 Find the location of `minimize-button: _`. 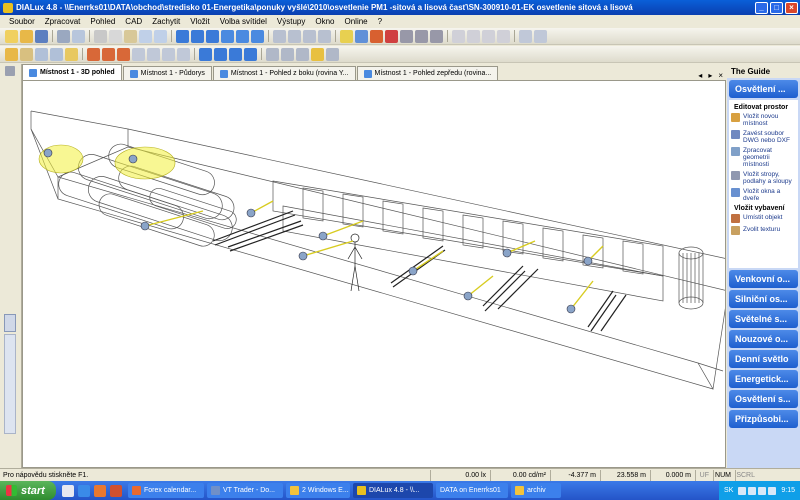

minimize-button: _ is located at coordinates (761, 7).